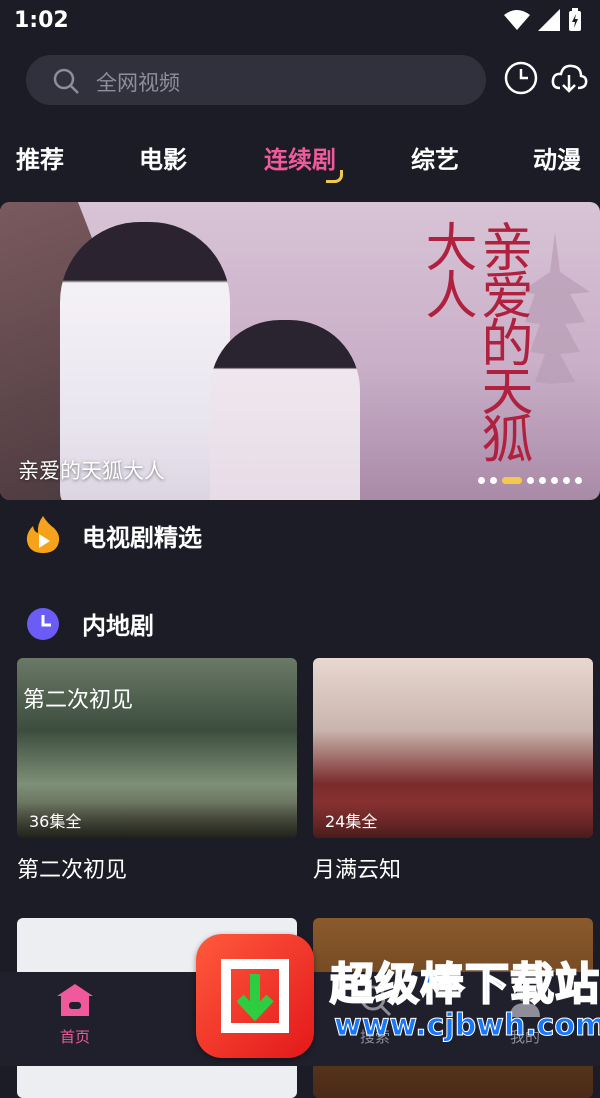  Describe the element at coordinates (75, 1000) in the screenshot. I see `home-icon` at that location.